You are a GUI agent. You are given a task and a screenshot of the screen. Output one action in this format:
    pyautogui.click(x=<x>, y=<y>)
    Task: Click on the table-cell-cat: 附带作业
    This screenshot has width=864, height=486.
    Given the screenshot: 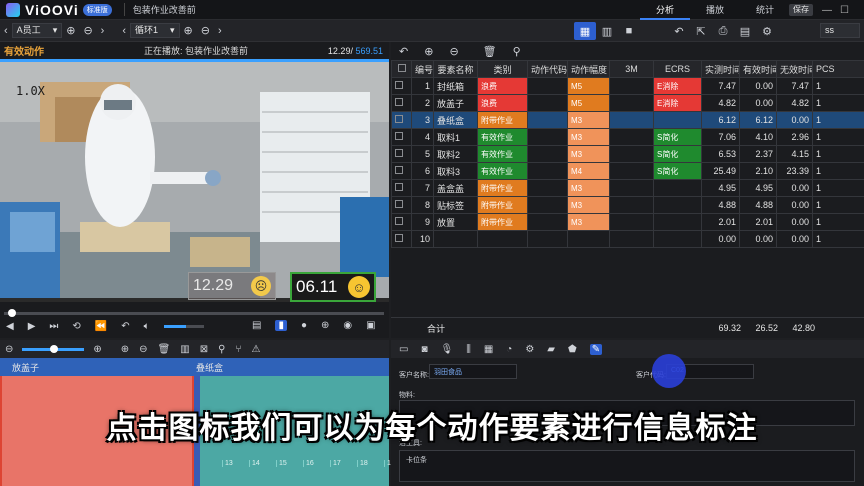 What is the action you would take?
    pyautogui.click(x=502, y=120)
    